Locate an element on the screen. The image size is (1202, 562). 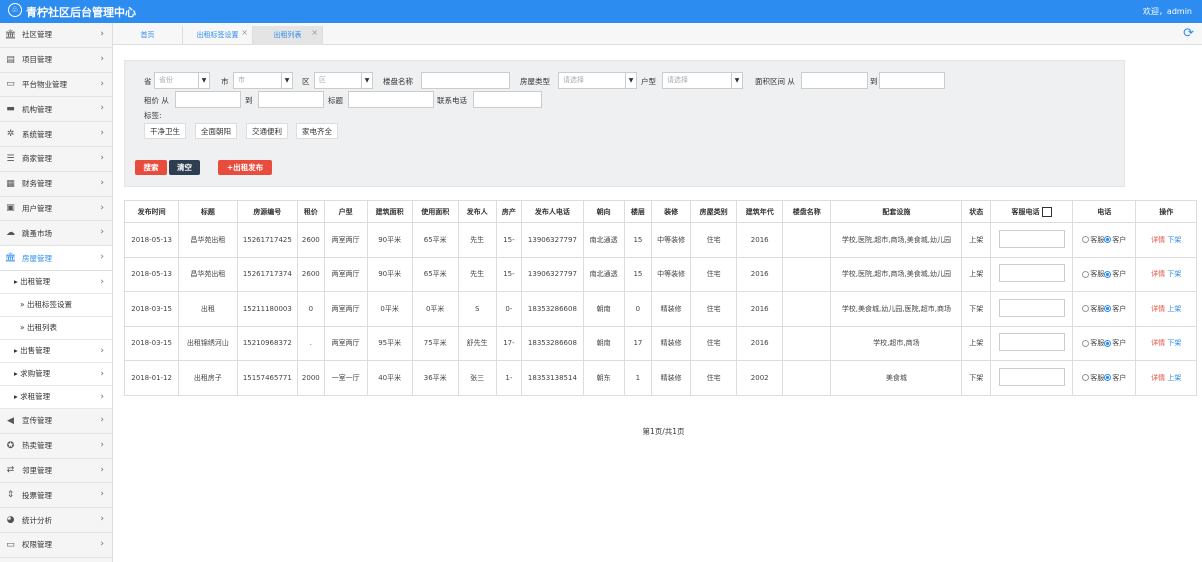
sidebar-item-property: ▭ 平台物业管理 › is located at coordinates (56, 85).